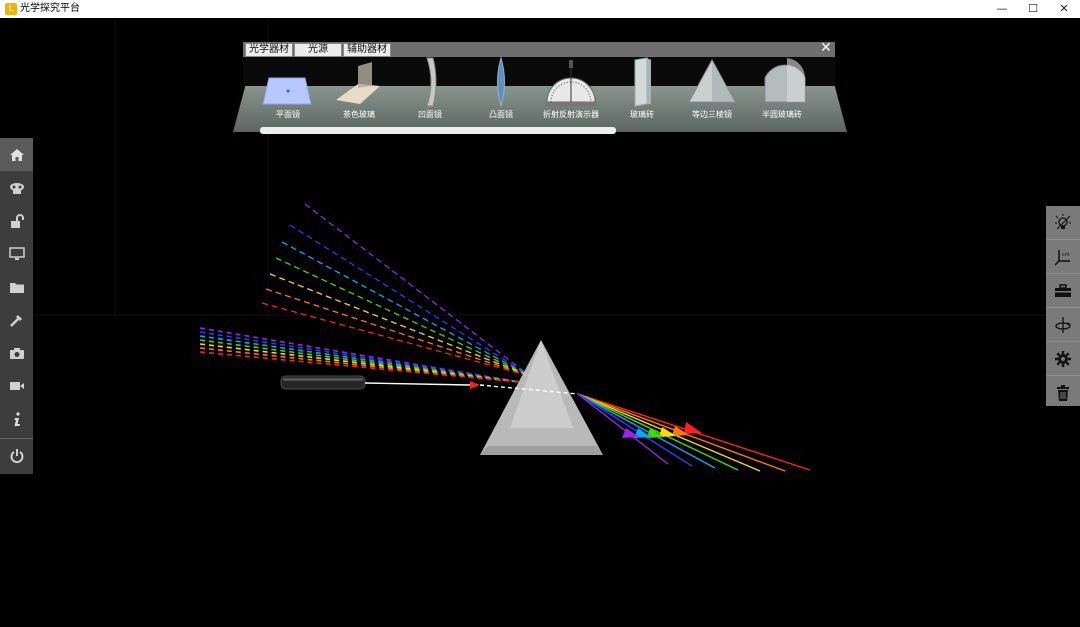 This screenshot has width=1080, height=627. Describe the element at coordinates (367, 50) in the screenshot. I see `tab-auxiliary-equipment: 辅助器材` at that location.